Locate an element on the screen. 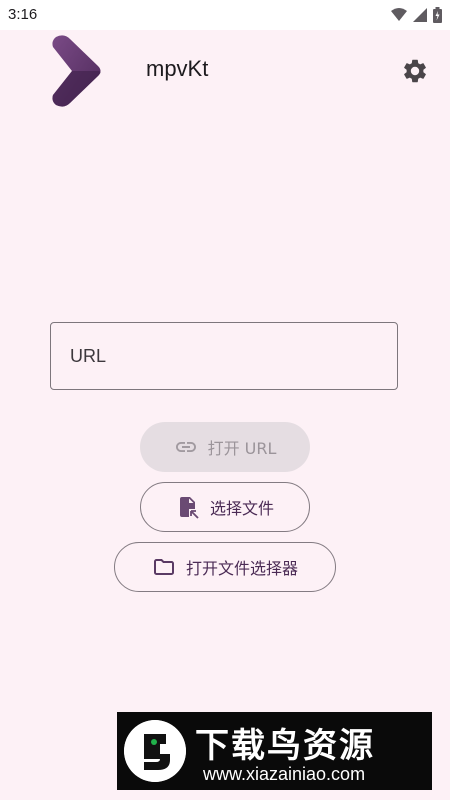 Image resolution: width=450 pixels, height=800 pixels. pick-file-label: 选择文件 is located at coordinates (241, 508).